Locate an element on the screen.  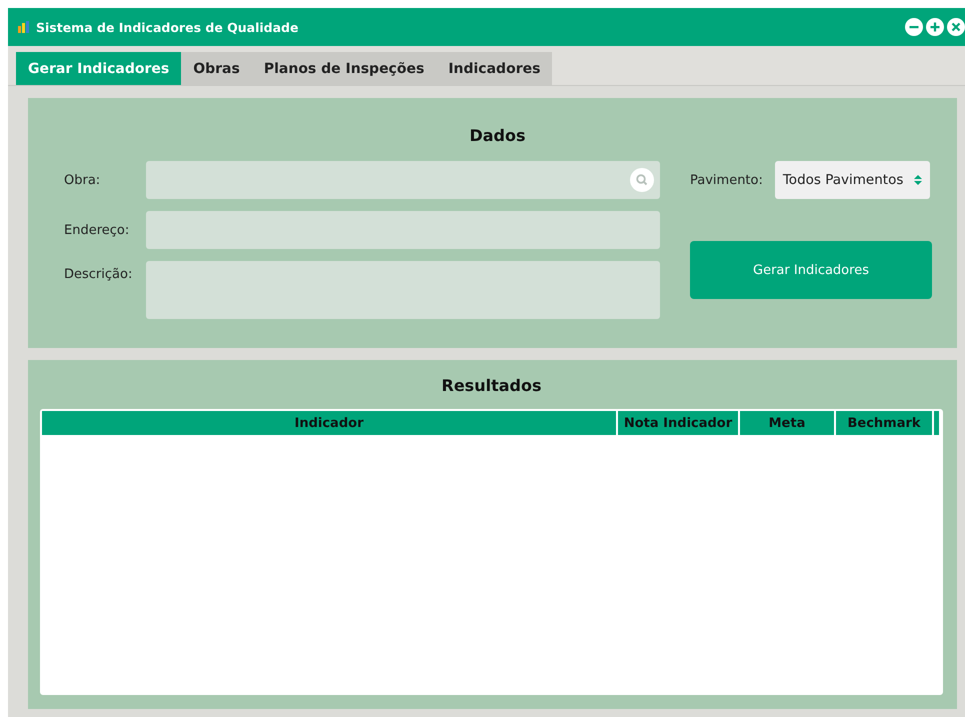
column-header: Bechmark is located at coordinates (884, 423).